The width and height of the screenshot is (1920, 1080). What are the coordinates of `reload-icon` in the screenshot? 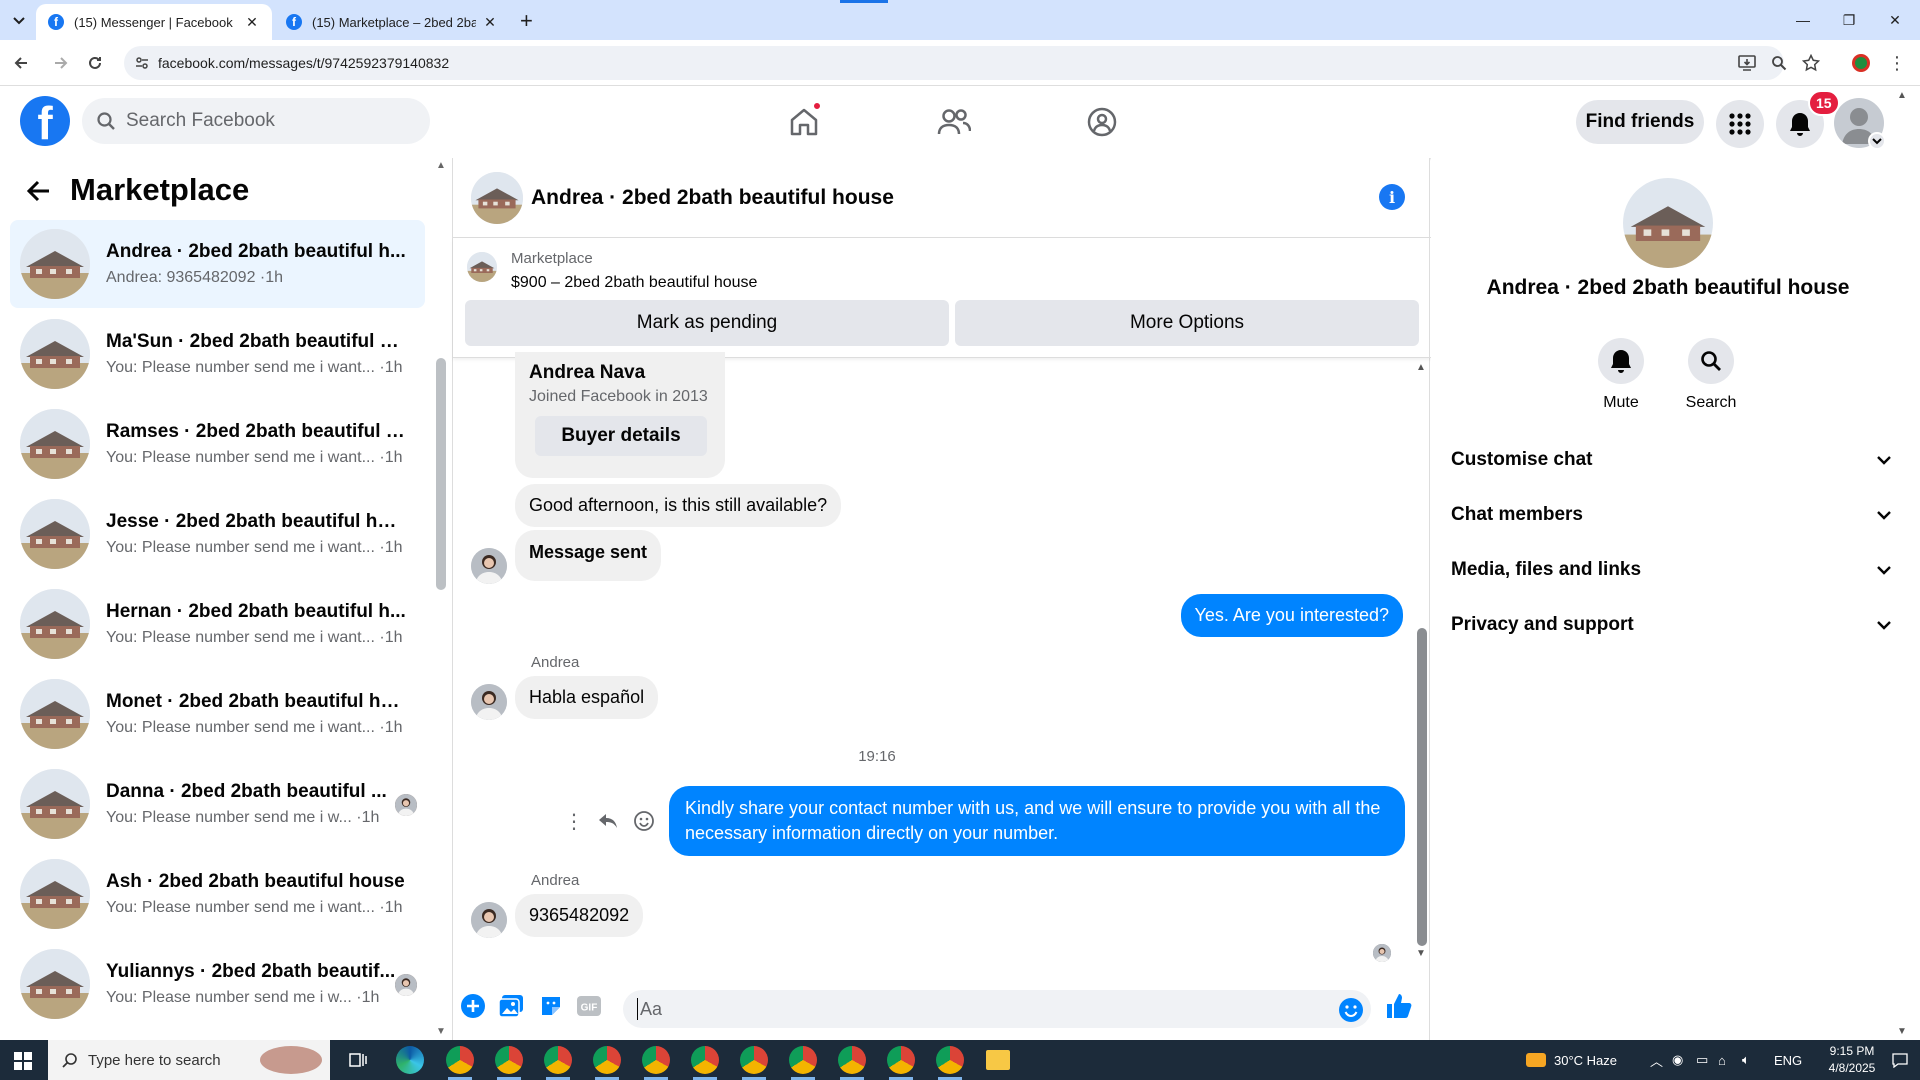 It's located at (95, 63).